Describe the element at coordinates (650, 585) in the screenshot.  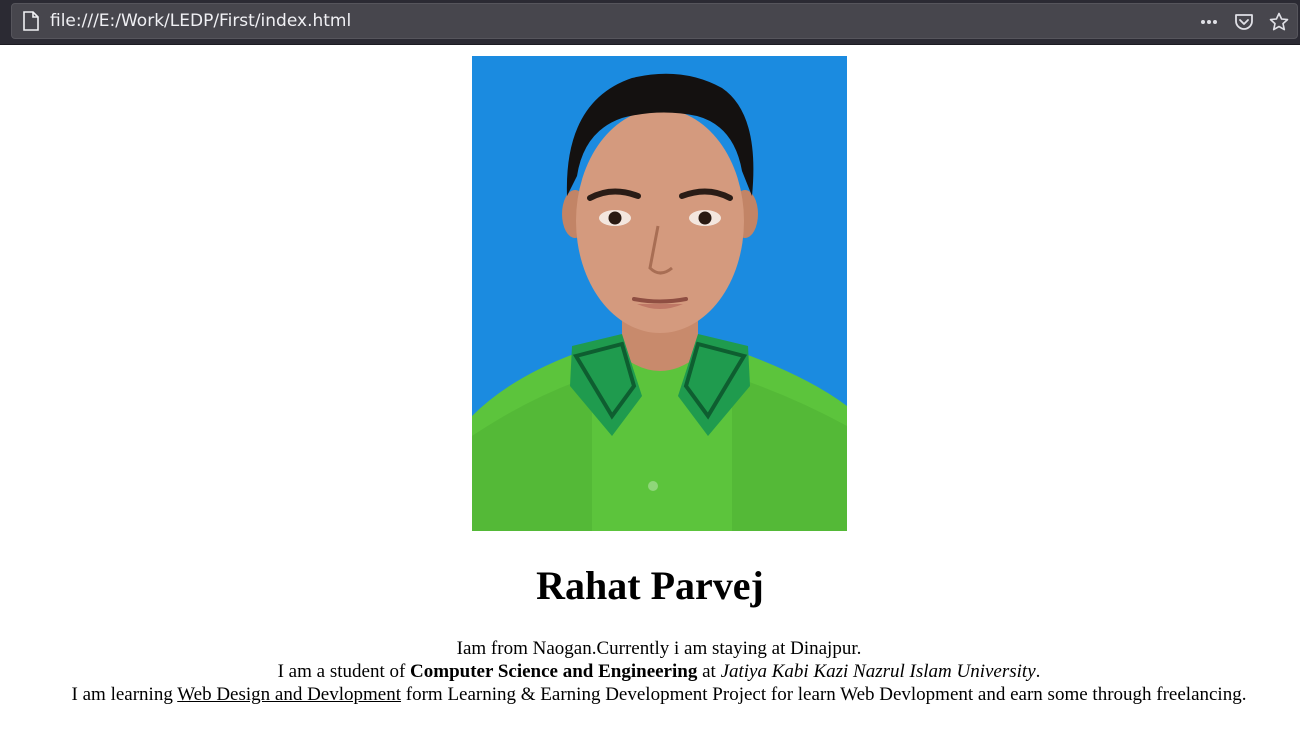
I see `profile-name: Rahat Parvej` at that location.